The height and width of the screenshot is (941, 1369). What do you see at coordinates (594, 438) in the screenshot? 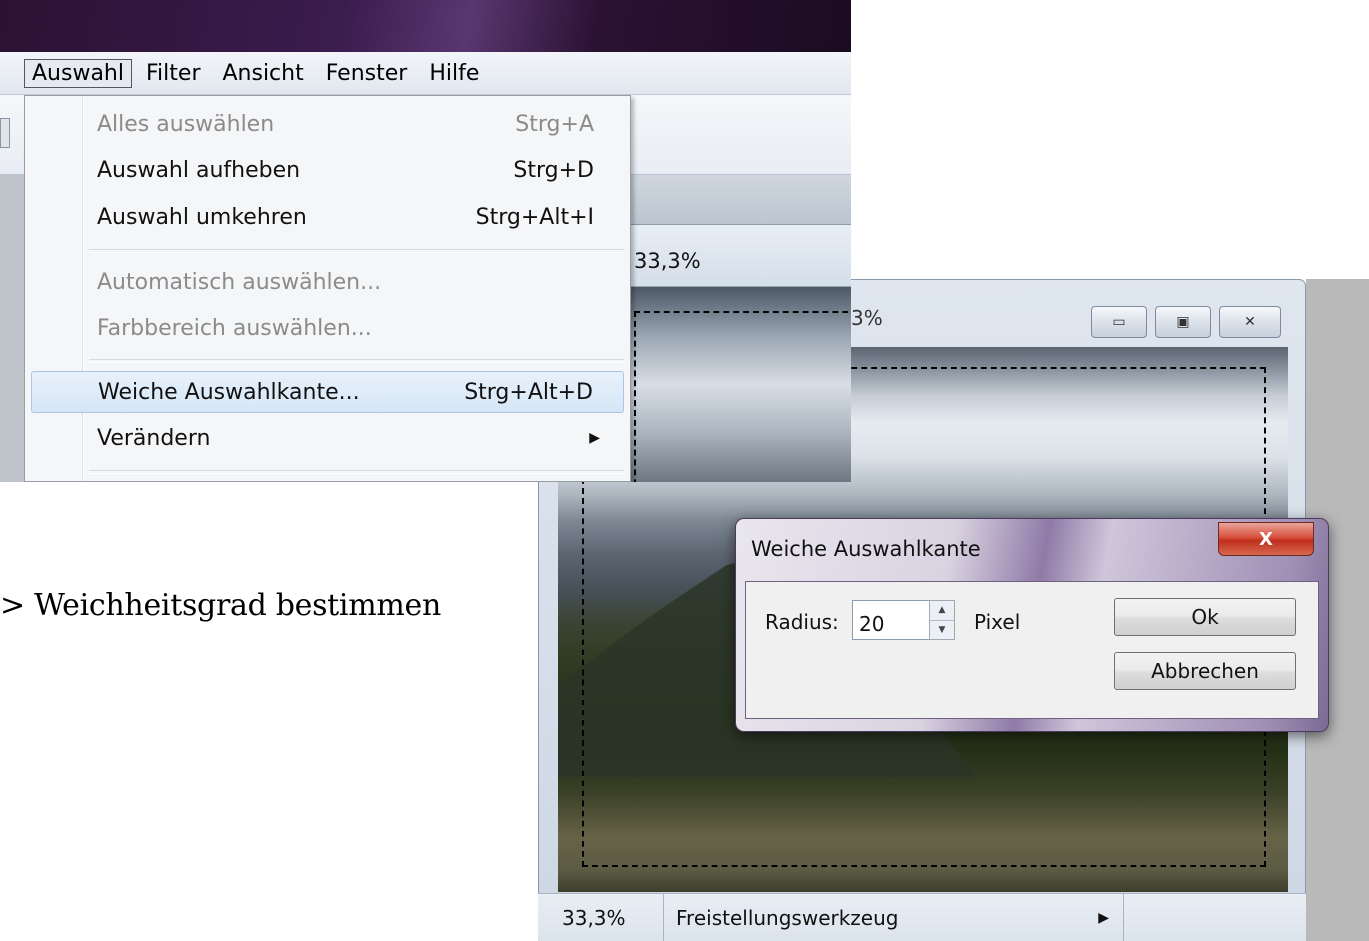
I see `submenu-arrow-icon: ▶` at bounding box center [594, 438].